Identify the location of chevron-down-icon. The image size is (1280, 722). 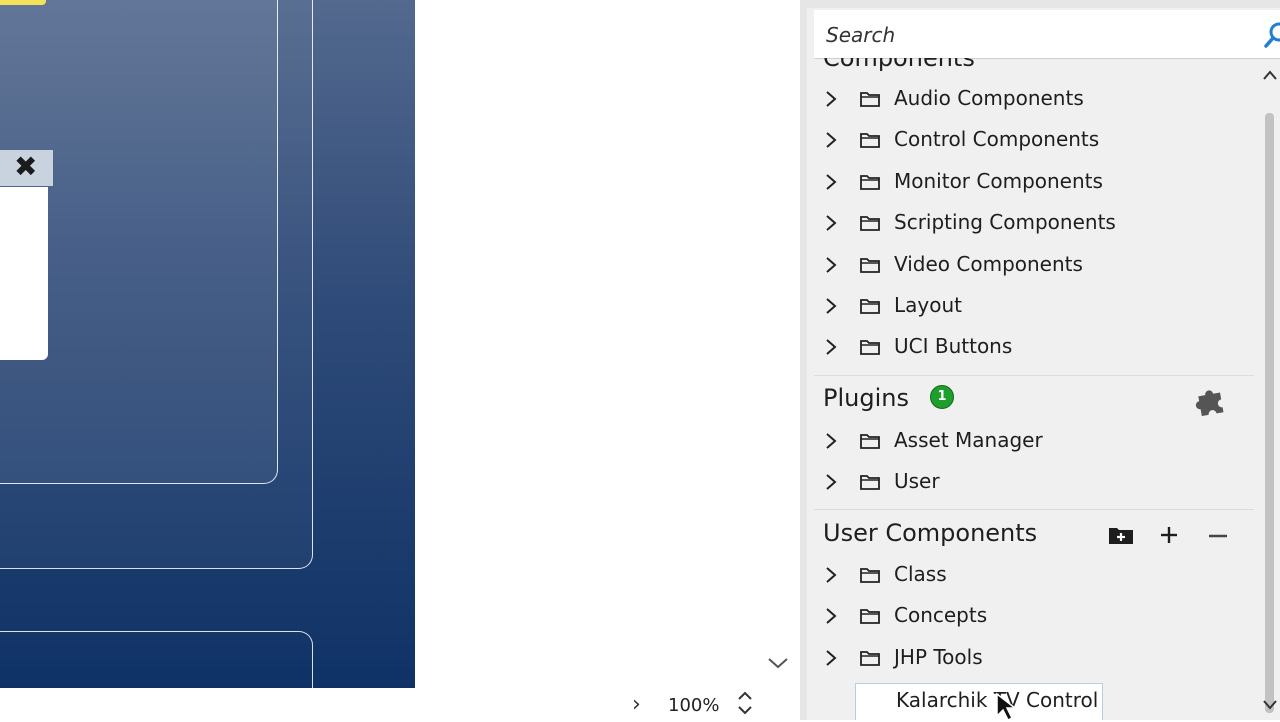
(778, 664).